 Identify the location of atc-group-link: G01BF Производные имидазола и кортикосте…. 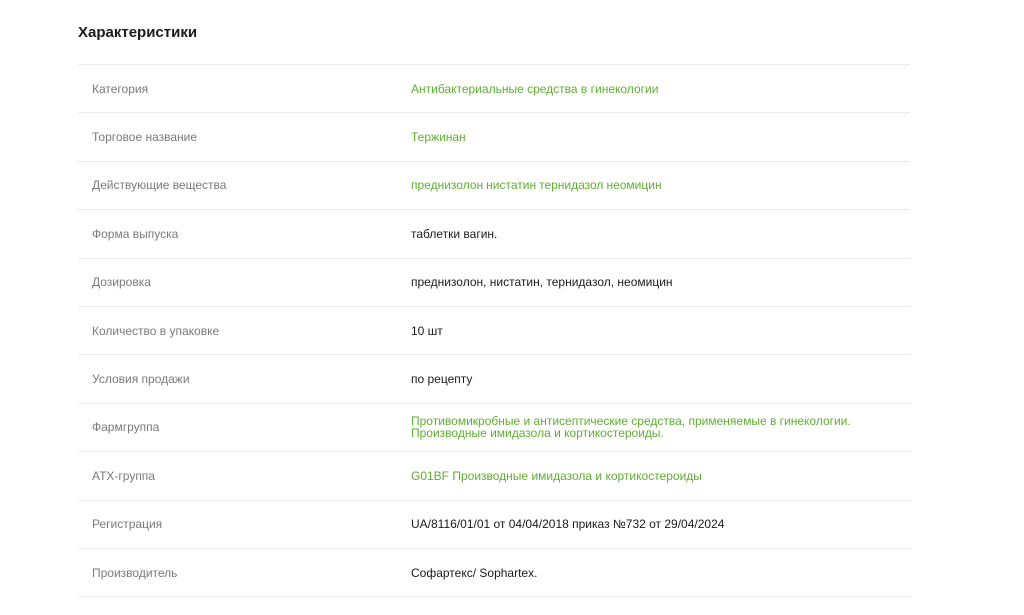
(660, 476).